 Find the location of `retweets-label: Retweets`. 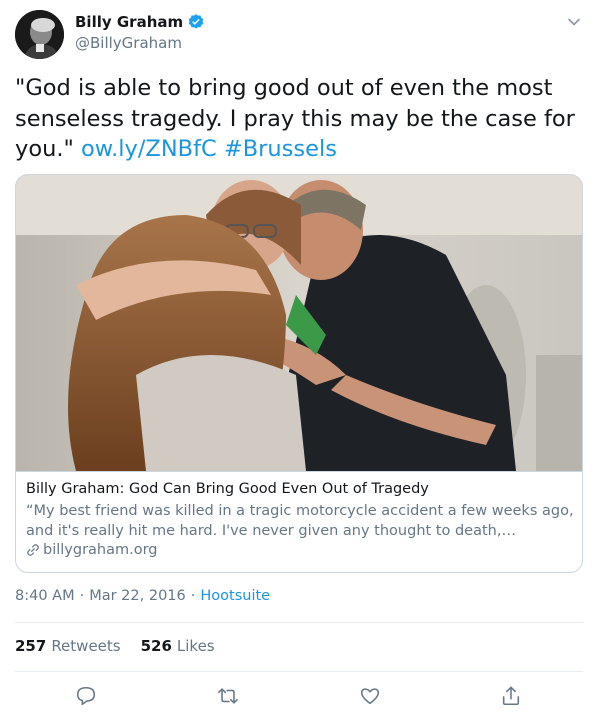

retweets-label: Retweets is located at coordinates (86, 646).